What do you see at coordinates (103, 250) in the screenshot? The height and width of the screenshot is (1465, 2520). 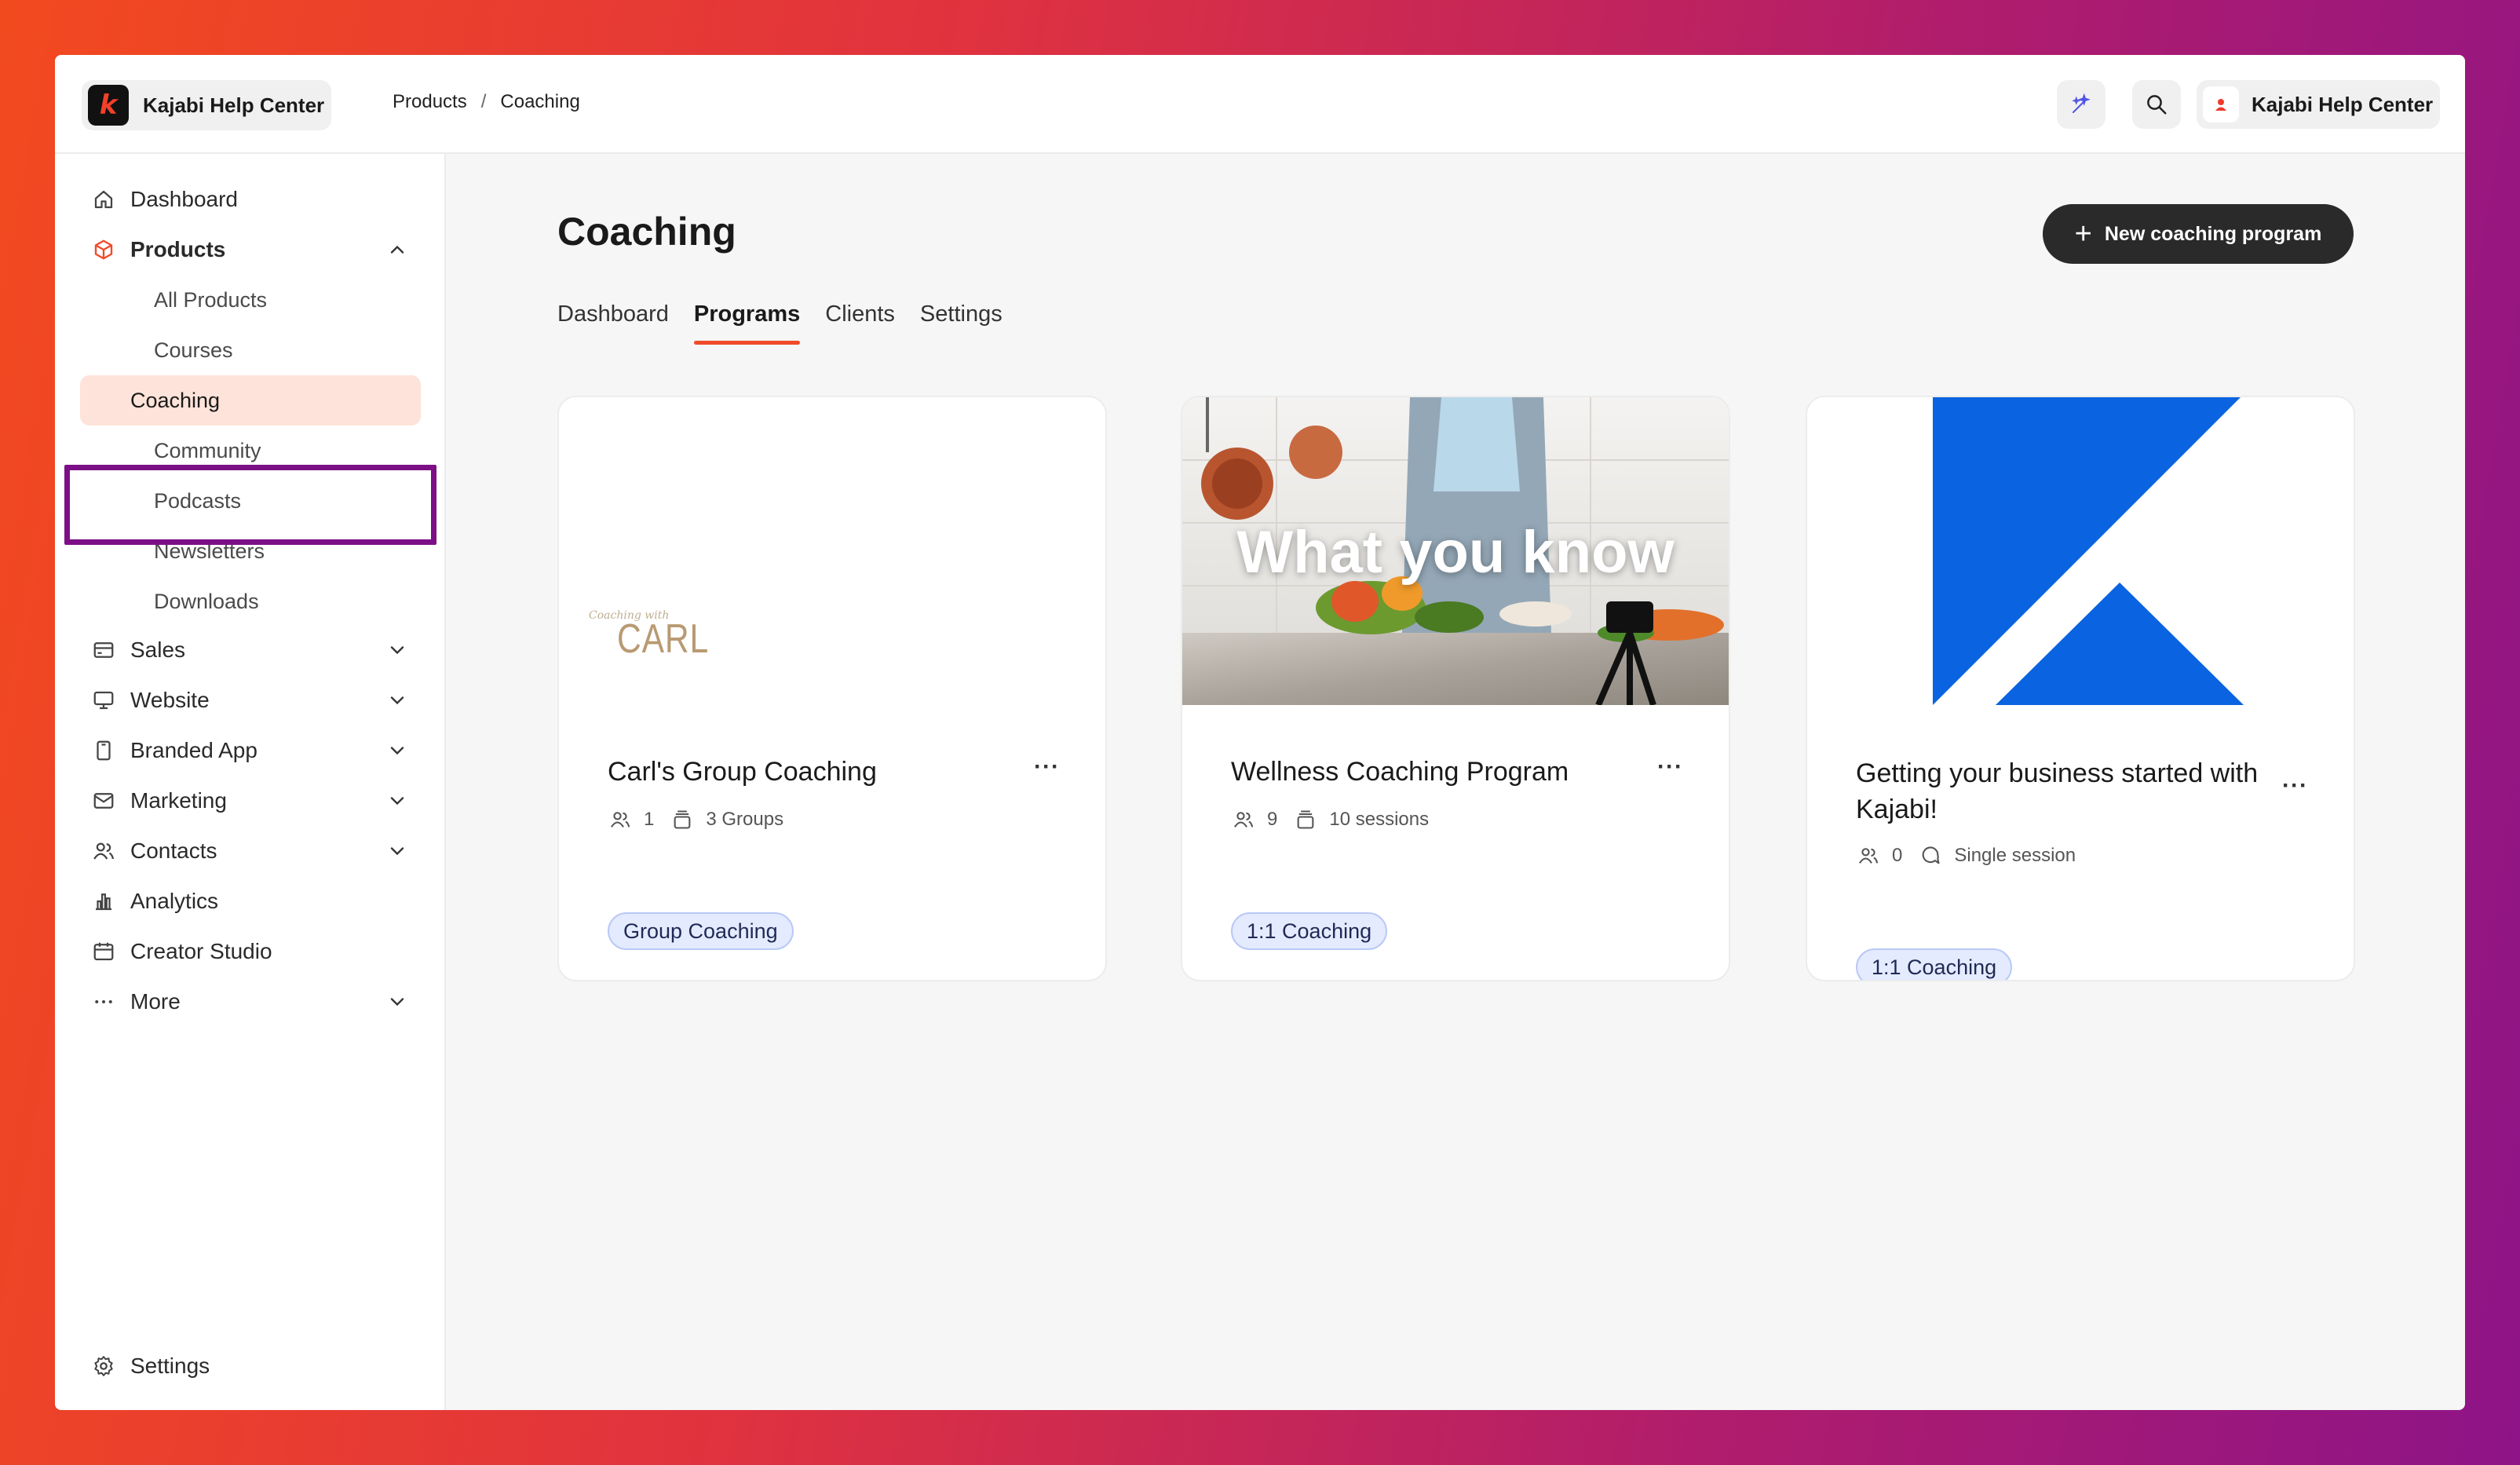 I see `box-icon` at bounding box center [103, 250].